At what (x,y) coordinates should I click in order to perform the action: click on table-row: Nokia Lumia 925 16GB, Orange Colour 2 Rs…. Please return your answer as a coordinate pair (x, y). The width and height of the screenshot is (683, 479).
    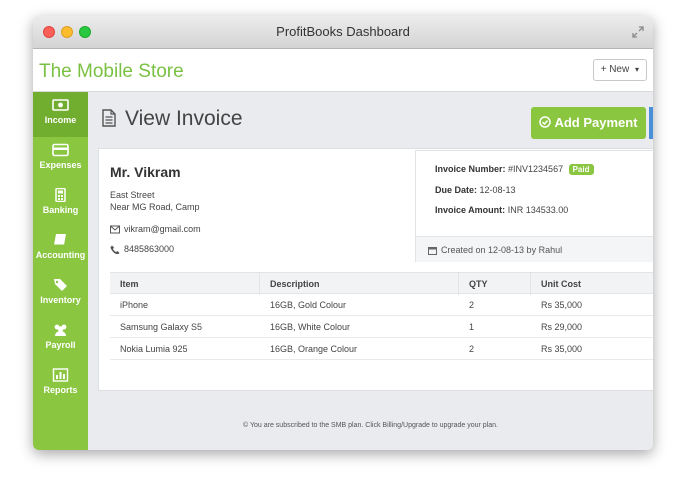
    Looking at the image, I should click on (381, 349).